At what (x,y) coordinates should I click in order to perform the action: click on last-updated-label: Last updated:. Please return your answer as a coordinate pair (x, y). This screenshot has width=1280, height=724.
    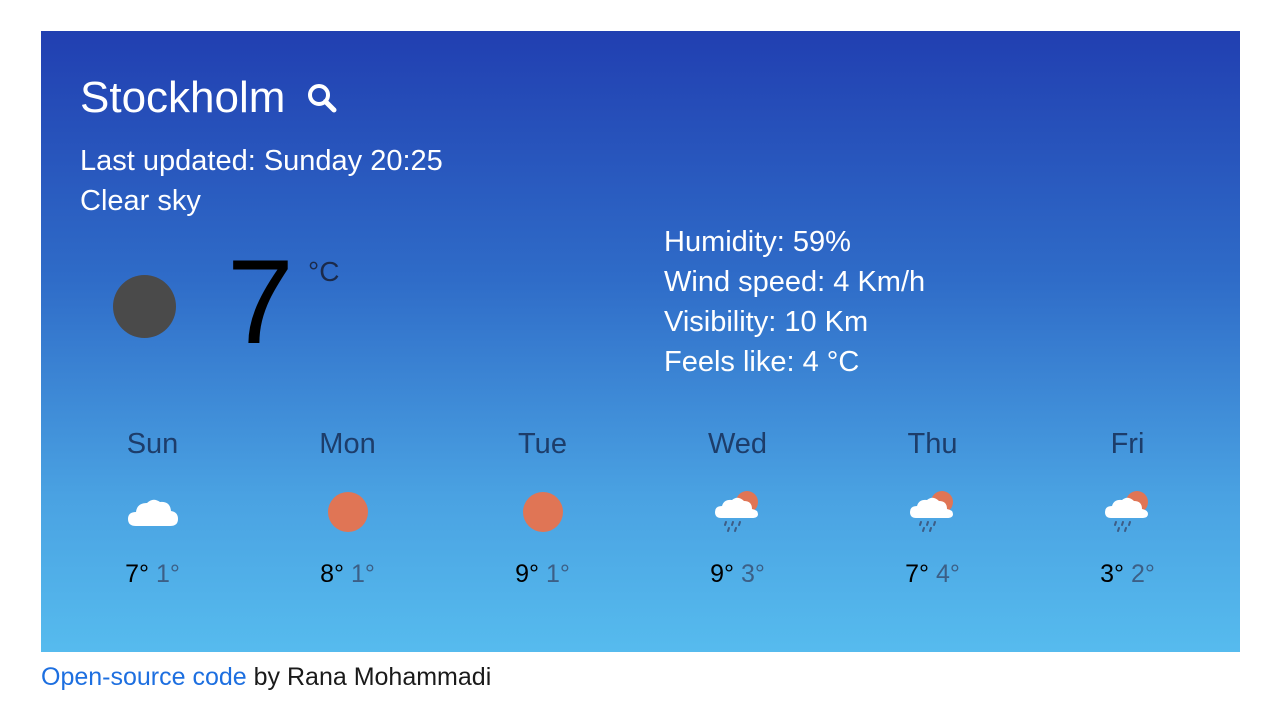
    Looking at the image, I should click on (168, 161).